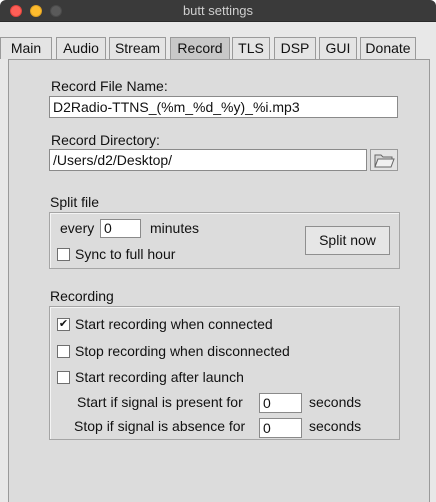 The image size is (436, 502). I want to click on tab-record: Record, so click(200, 48).